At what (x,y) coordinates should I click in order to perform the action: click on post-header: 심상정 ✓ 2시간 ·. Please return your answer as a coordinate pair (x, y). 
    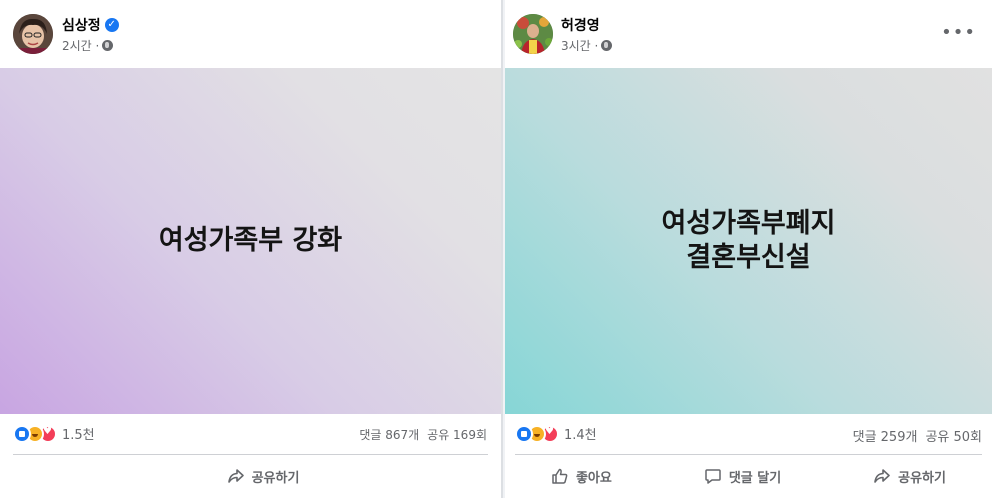
    Looking at the image, I should click on (250, 34).